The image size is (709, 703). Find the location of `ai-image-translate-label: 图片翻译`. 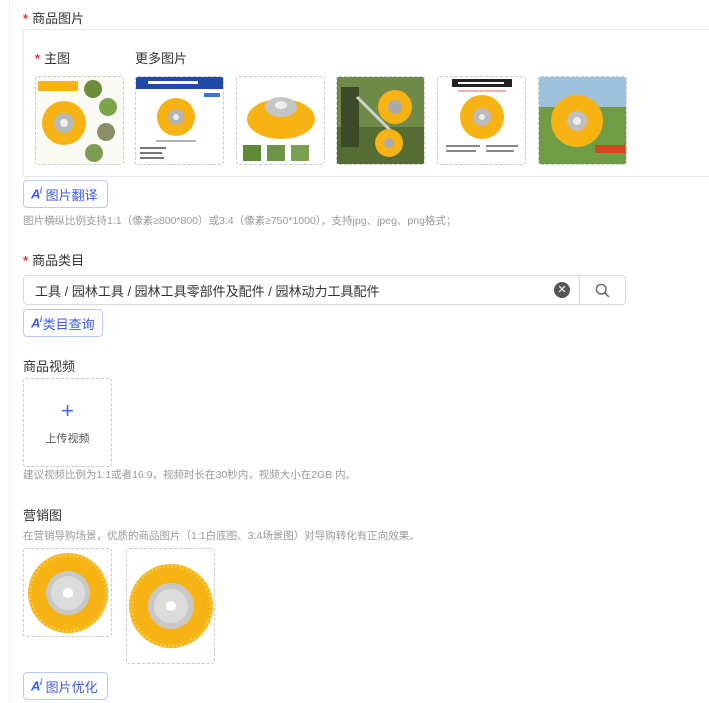

ai-image-translate-label: 图片翻译 is located at coordinates (71, 195).